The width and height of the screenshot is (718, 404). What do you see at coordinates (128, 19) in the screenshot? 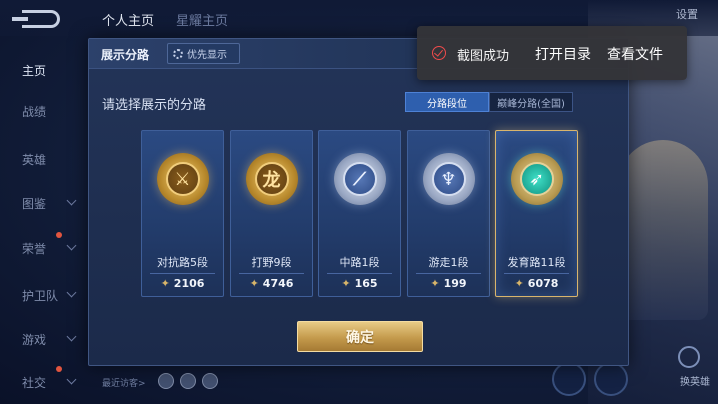
I see `tab-profile: 个人主页` at bounding box center [128, 19].